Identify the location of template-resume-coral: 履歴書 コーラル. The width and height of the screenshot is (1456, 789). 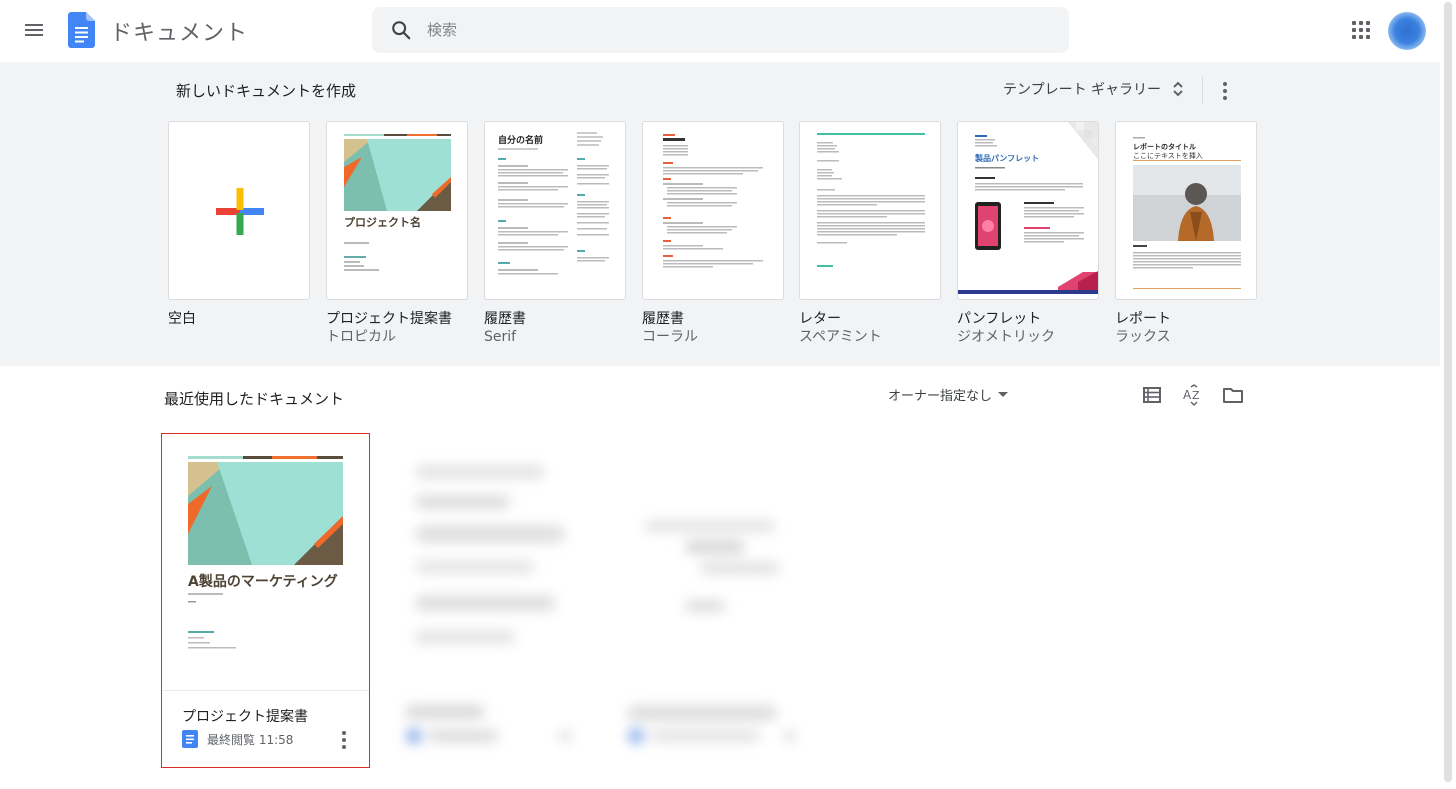
(713, 233).